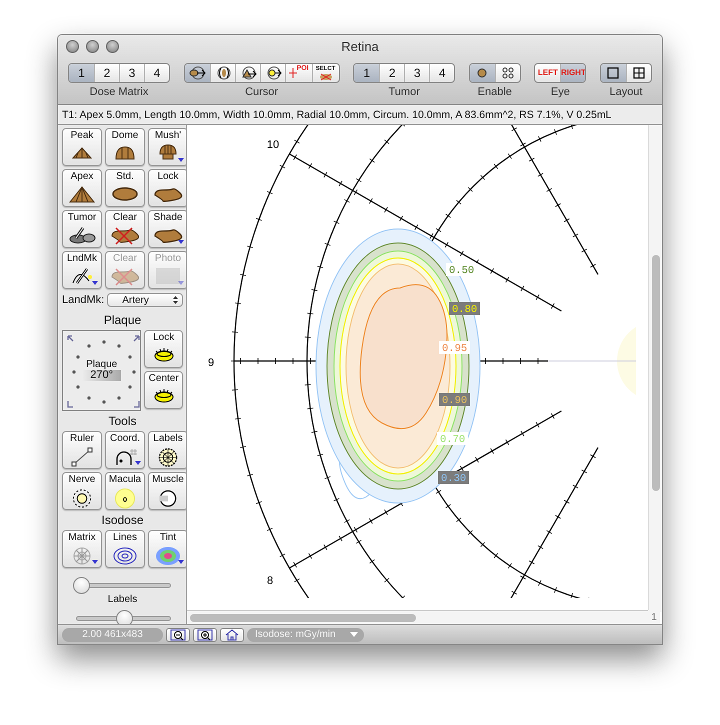  I want to click on pyramid-icon, so click(82, 194).